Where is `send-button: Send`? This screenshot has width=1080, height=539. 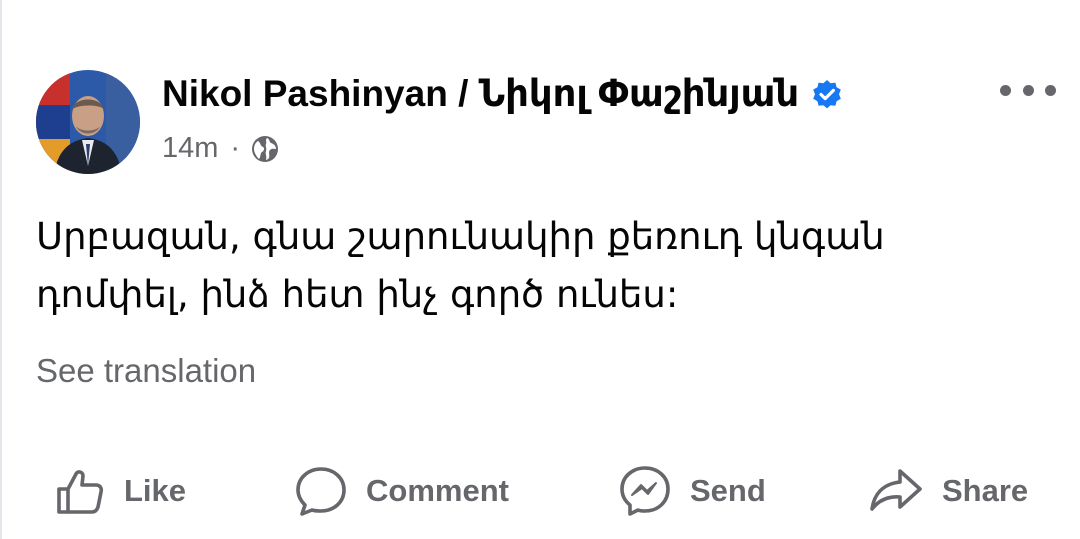
send-button: Send is located at coordinates (692, 491).